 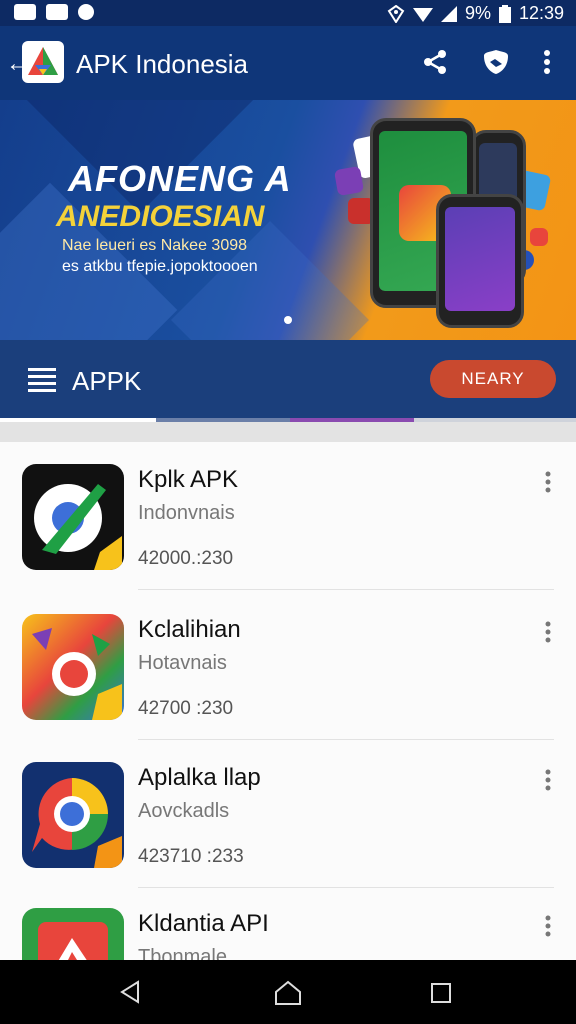 What do you see at coordinates (162, 64) in the screenshot?
I see `app-title: APK Indonesia` at bounding box center [162, 64].